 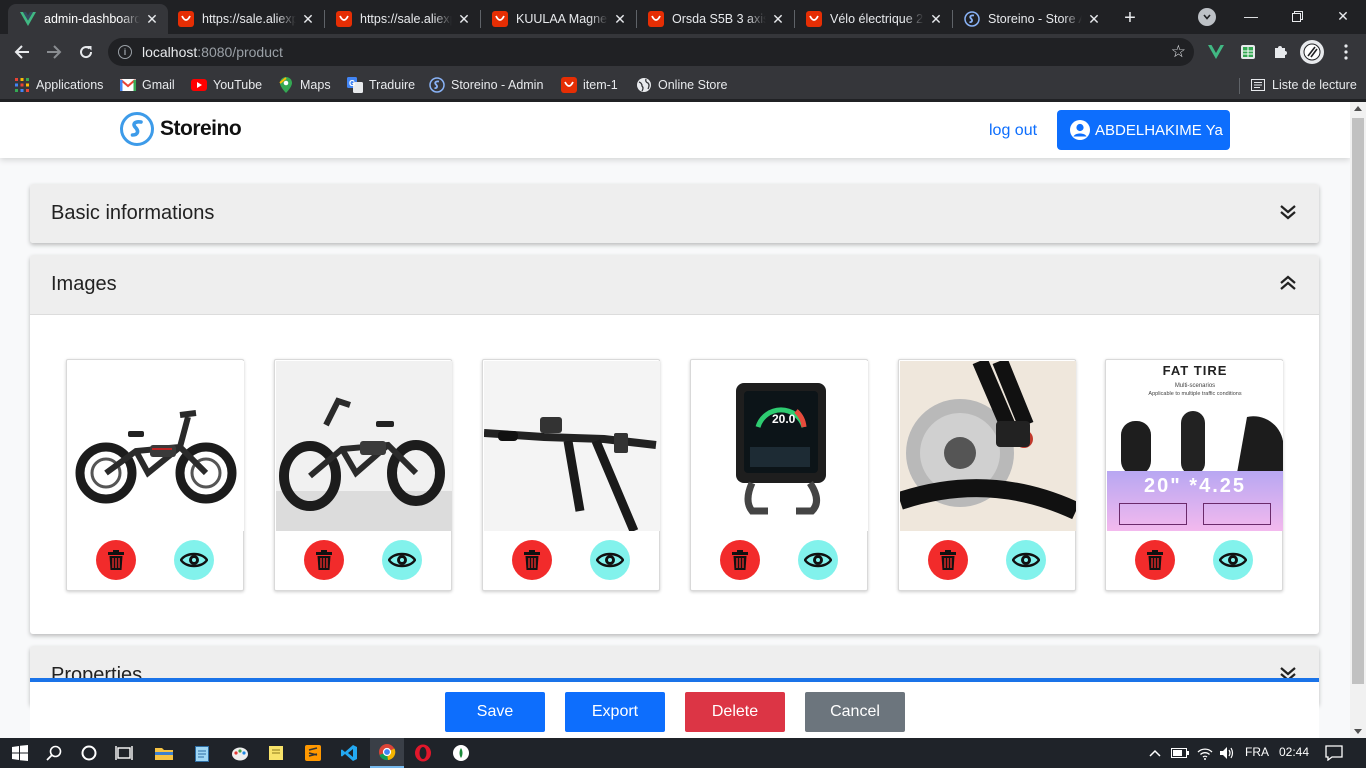 I want to click on reload-icon, so click(x=86, y=52).